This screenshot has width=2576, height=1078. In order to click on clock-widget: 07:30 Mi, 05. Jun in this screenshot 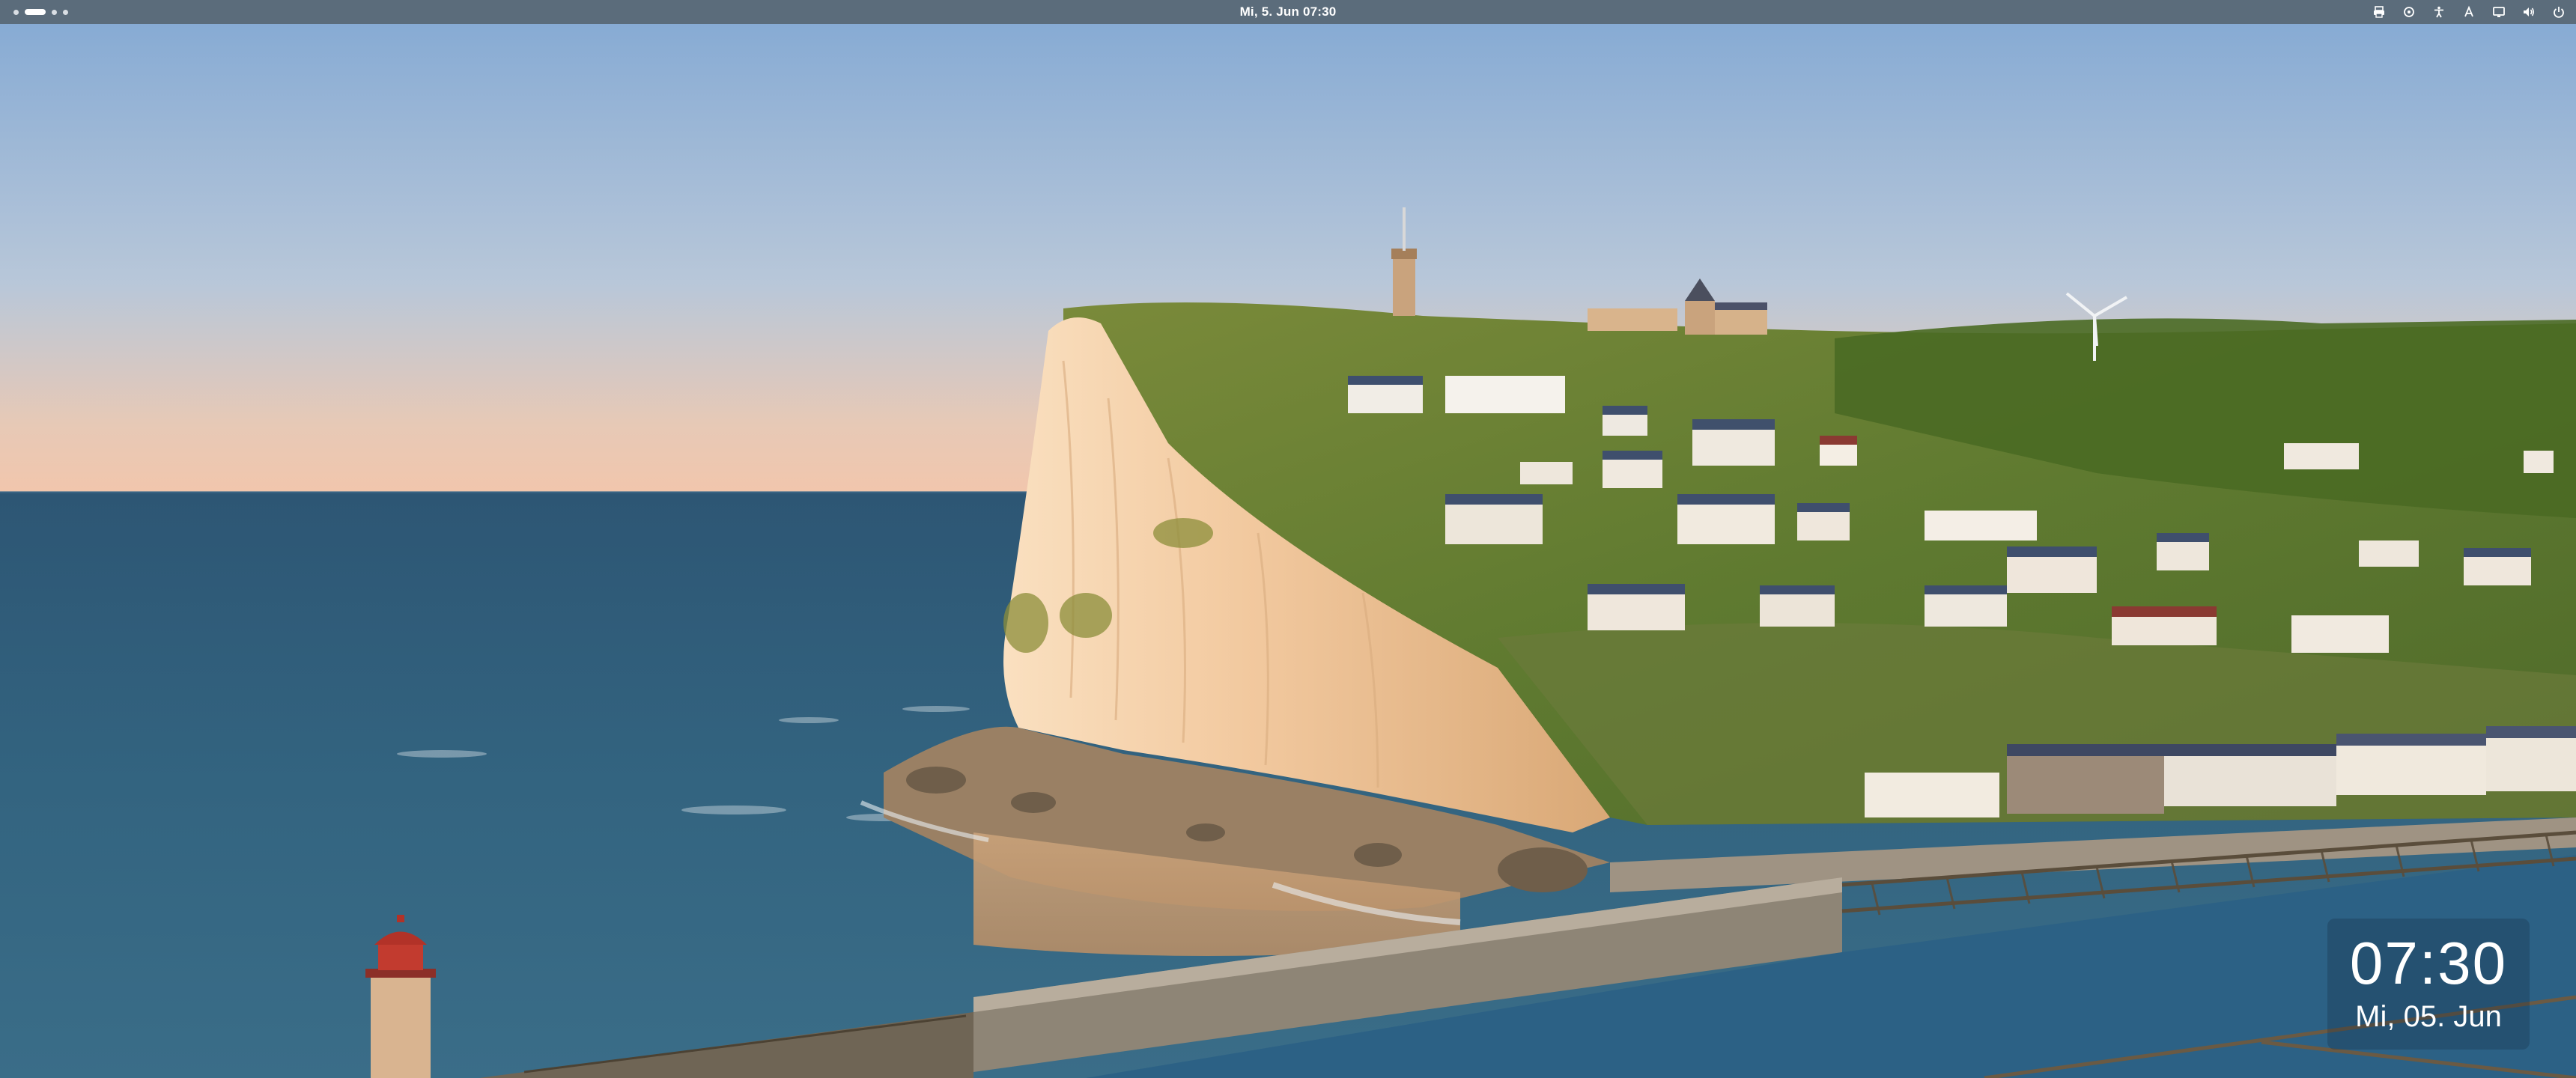, I will do `click(2428, 984)`.